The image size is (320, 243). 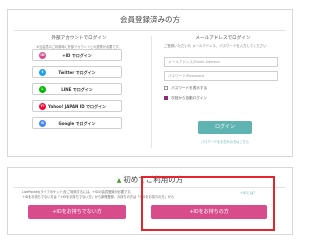 I want to click on line-login-label: LINE でログイン, so click(x=77, y=89).